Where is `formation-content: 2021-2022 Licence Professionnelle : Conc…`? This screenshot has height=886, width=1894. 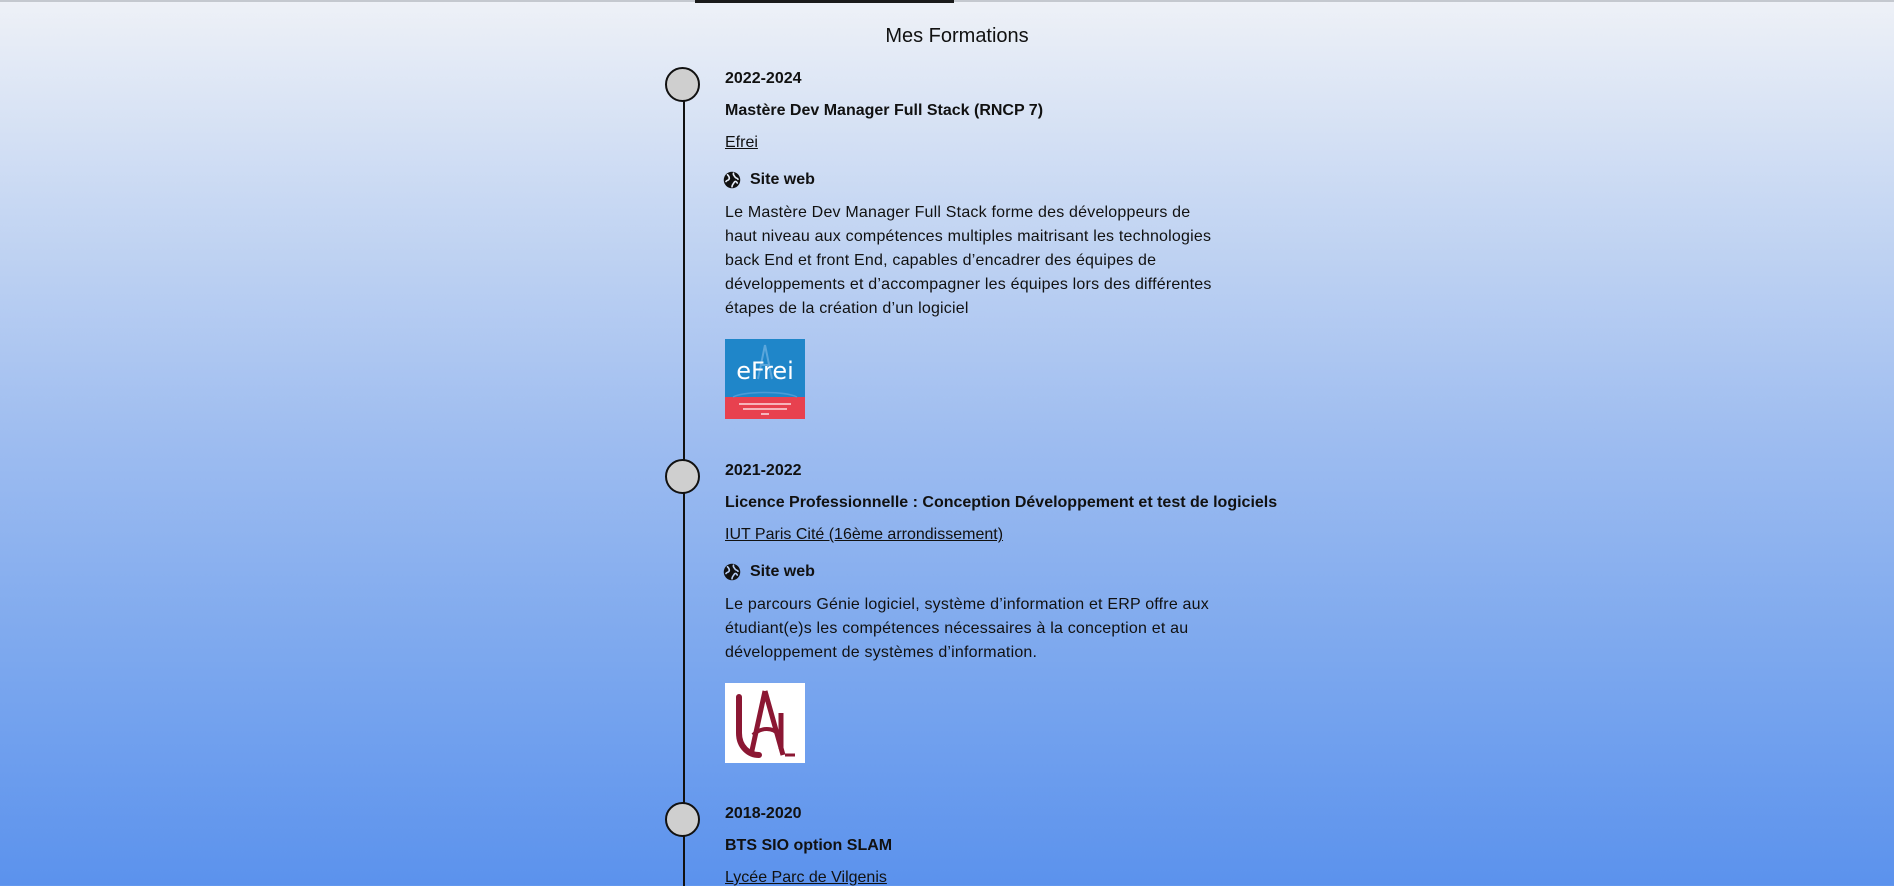 formation-content: 2021-2022 Licence Professionnelle : Conc… is located at coordinates (1024, 612).